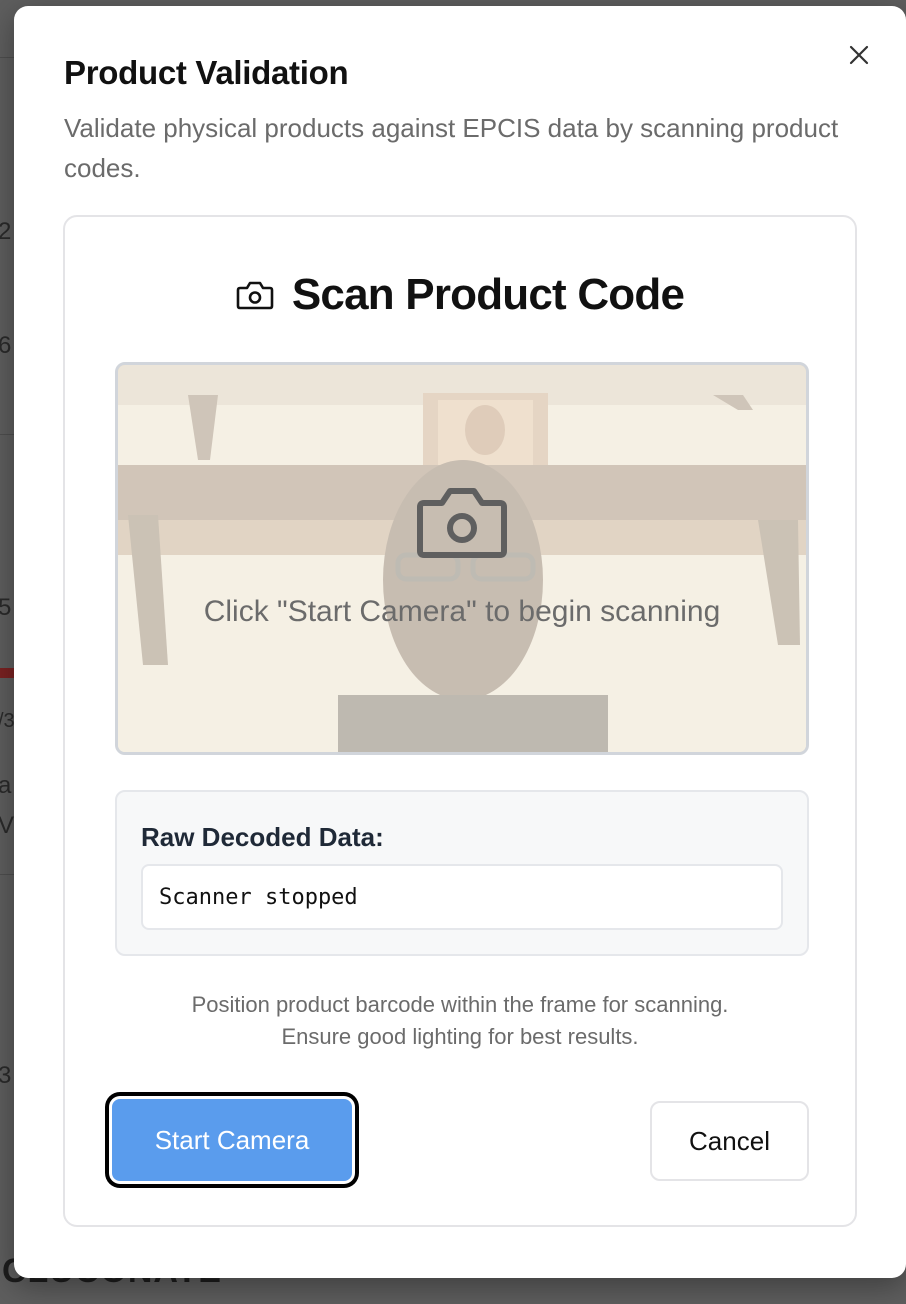  What do you see at coordinates (6, 785) in the screenshot?
I see `background-text-fragment: a` at bounding box center [6, 785].